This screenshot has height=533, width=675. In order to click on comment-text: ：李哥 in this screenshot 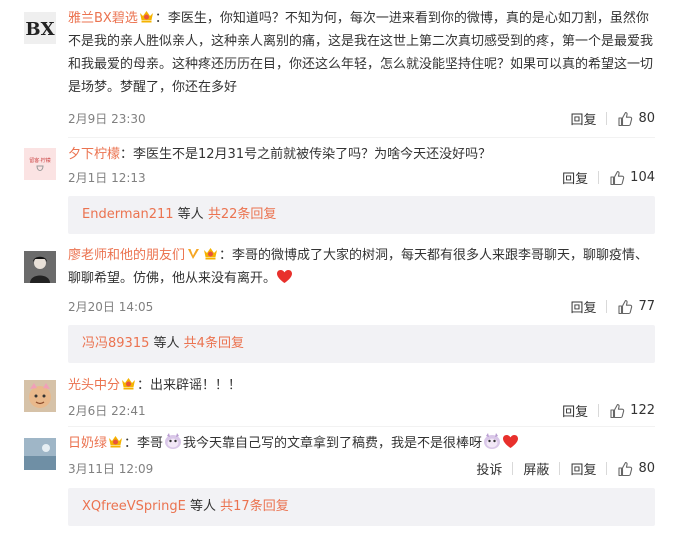, I will do `click(144, 443)`.